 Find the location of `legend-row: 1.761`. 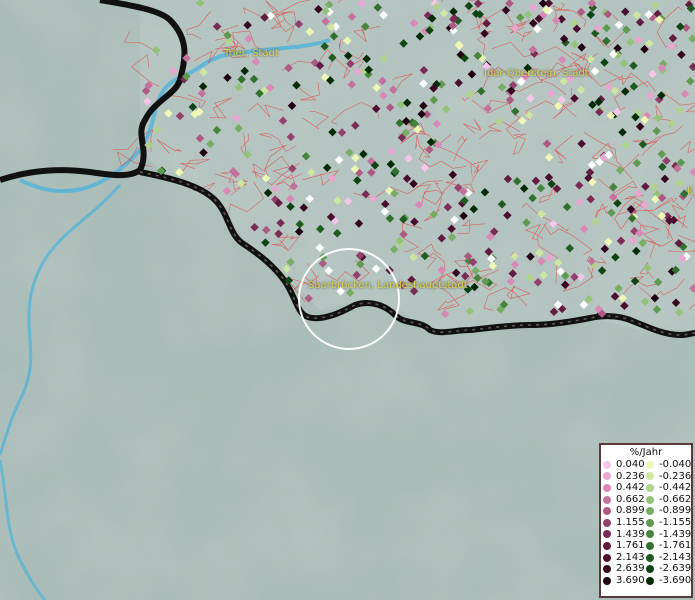

legend-row: 1.761 is located at coordinates (624, 546).